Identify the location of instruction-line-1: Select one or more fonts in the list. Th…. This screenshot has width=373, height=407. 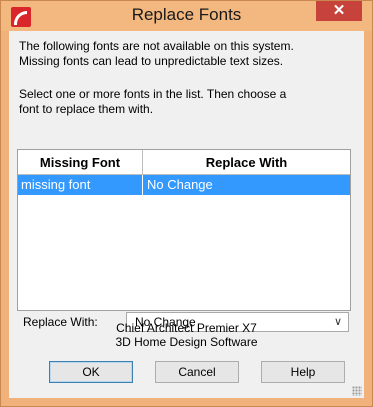
(153, 94).